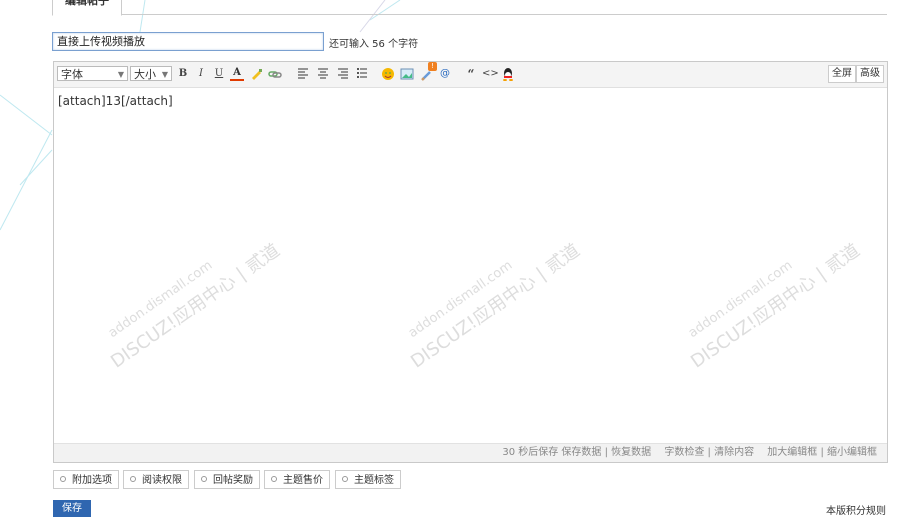 This screenshot has height=517, width=910. What do you see at coordinates (87, 8) in the screenshot?
I see `tab-edit-post: 编辑帖子` at bounding box center [87, 8].